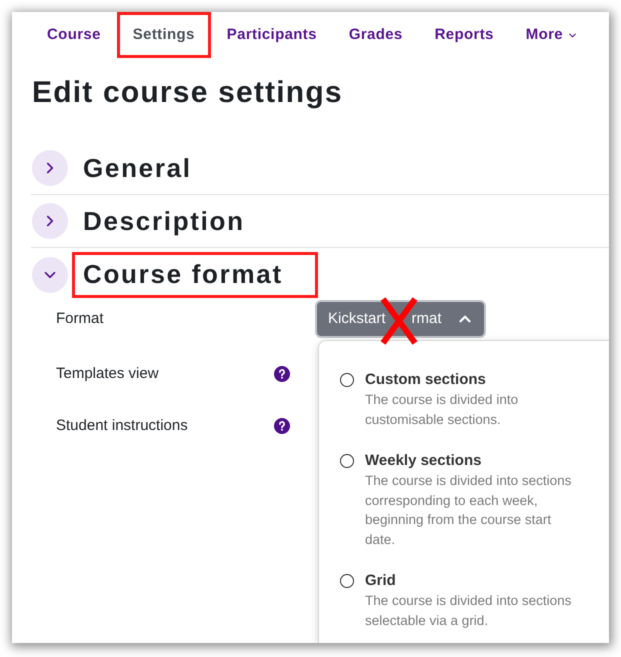  What do you see at coordinates (472, 581) in the screenshot?
I see `option-title: Grid` at bounding box center [472, 581].